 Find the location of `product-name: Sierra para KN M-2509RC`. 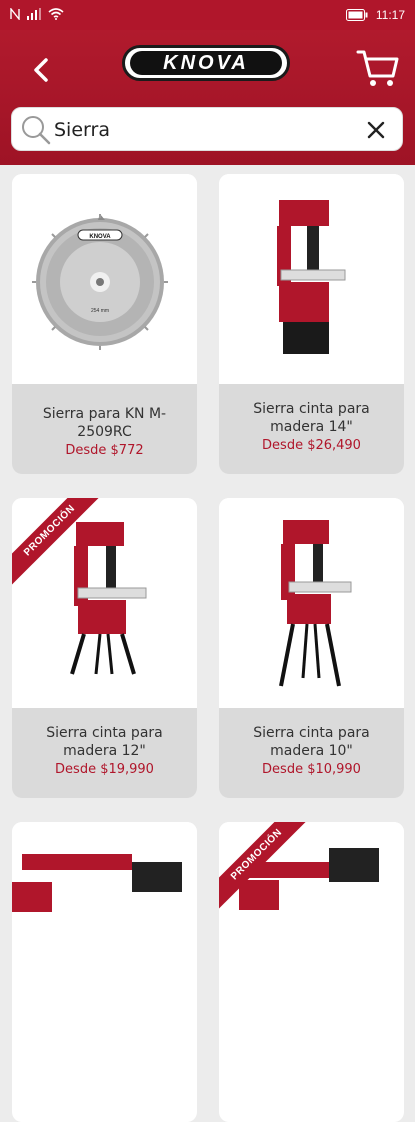

product-name: Sierra para KN M-2509RC is located at coordinates (104, 423).